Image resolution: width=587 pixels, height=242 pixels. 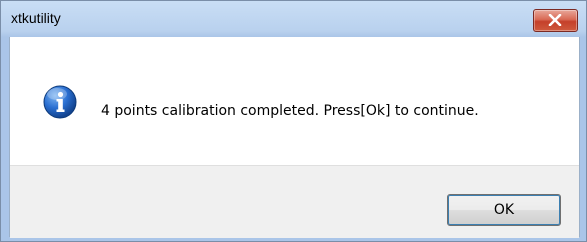 I want to click on ok-button: OK, so click(x=504, y=210).